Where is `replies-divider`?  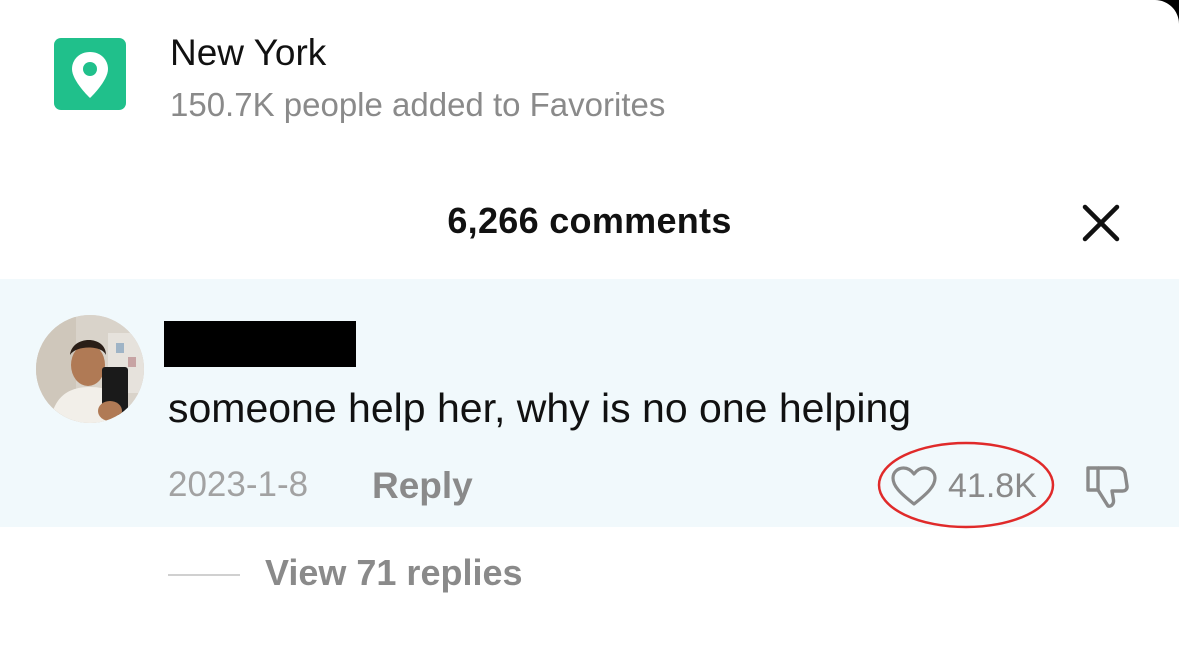
replies-divider is located at coordinates (204, 575).